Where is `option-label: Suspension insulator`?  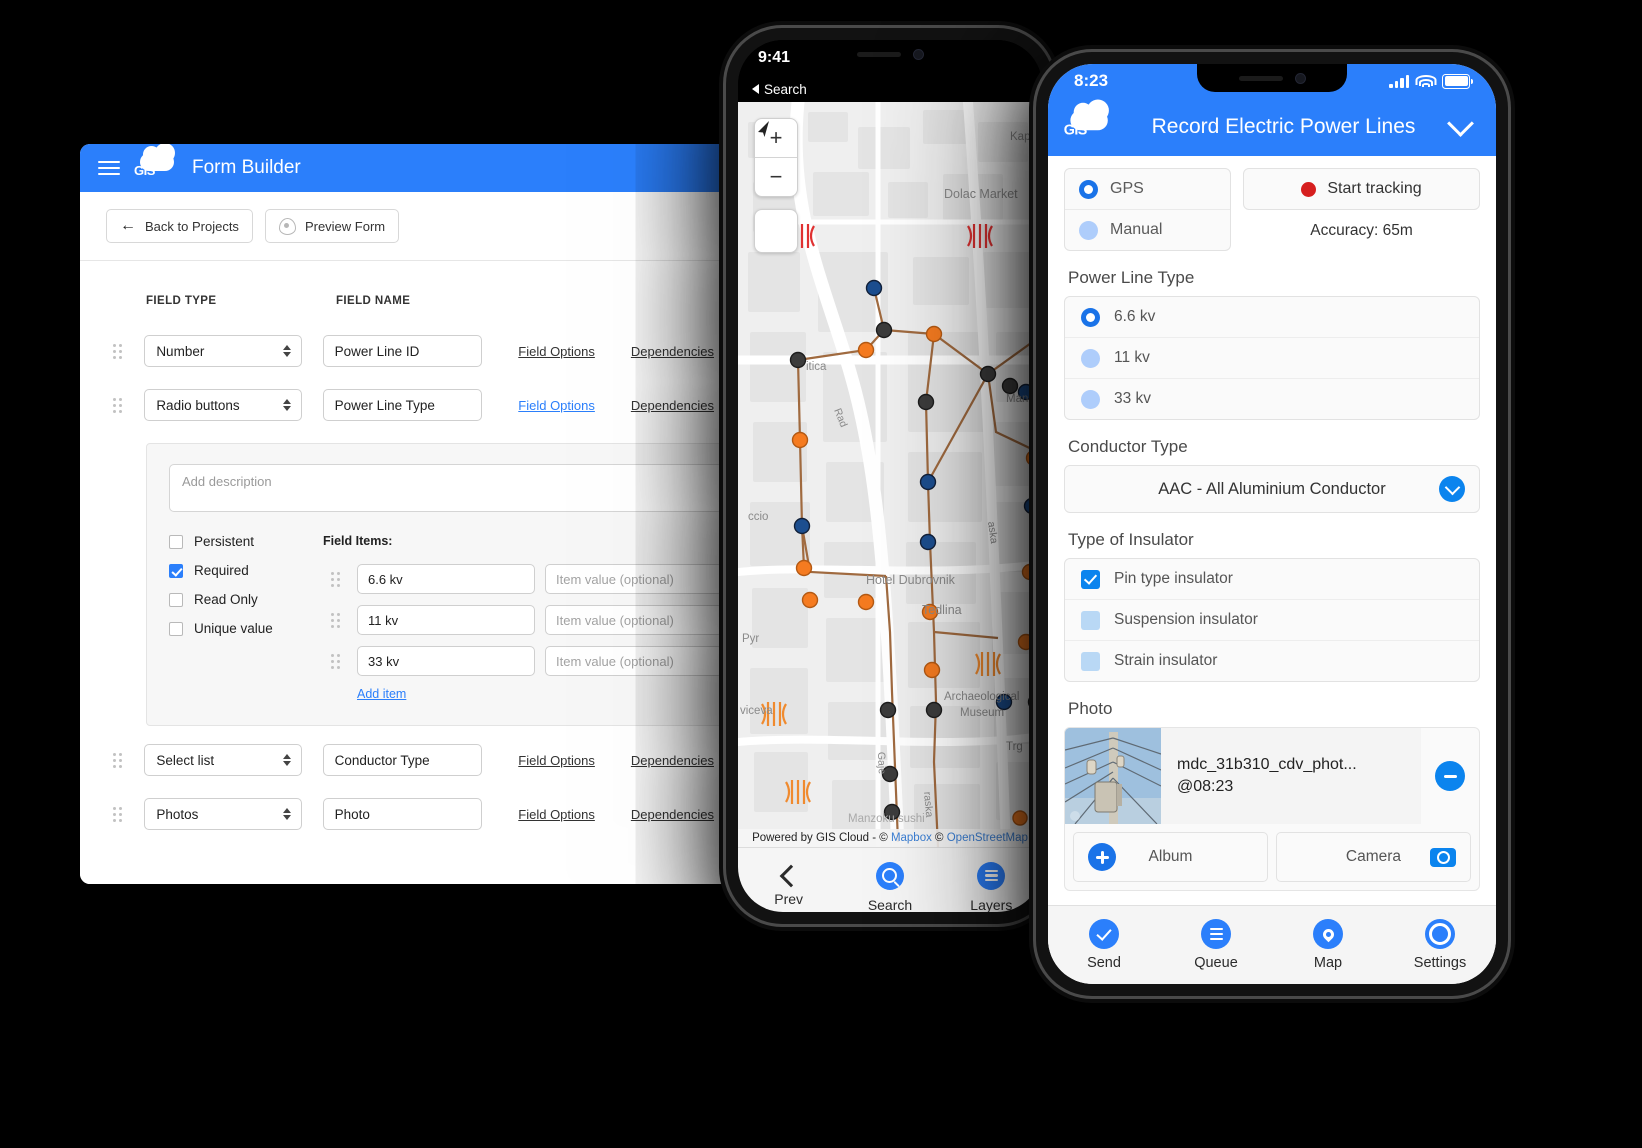 option-label: Suspension insulator is located at coordinates (1186, 619).